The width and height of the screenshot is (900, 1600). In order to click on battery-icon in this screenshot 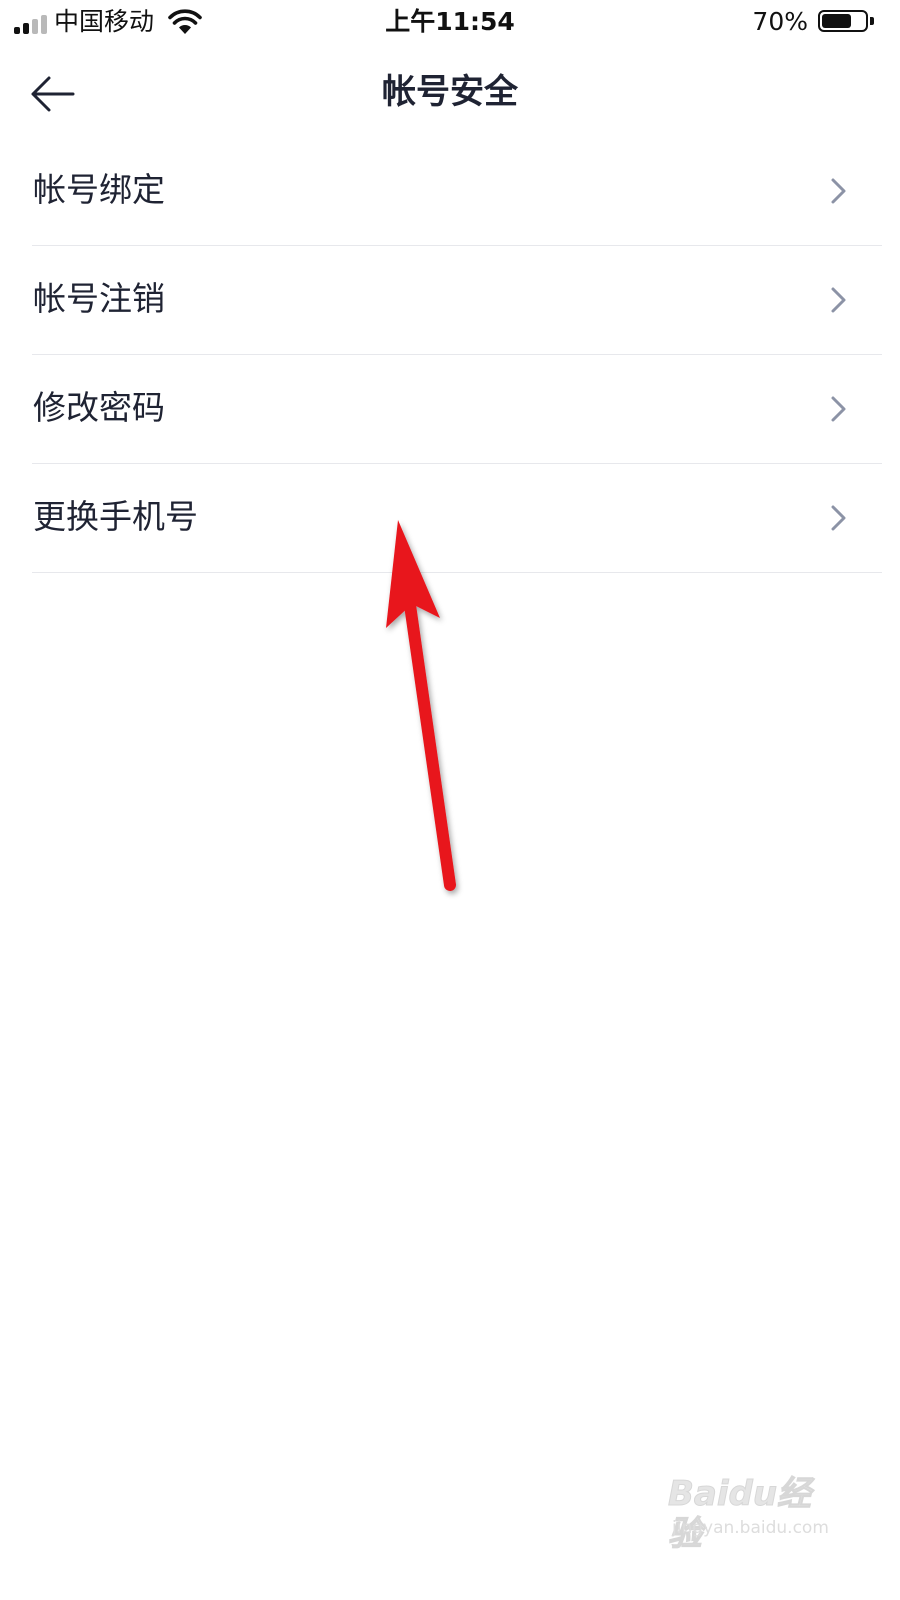, I will do `click(843, 21)`.